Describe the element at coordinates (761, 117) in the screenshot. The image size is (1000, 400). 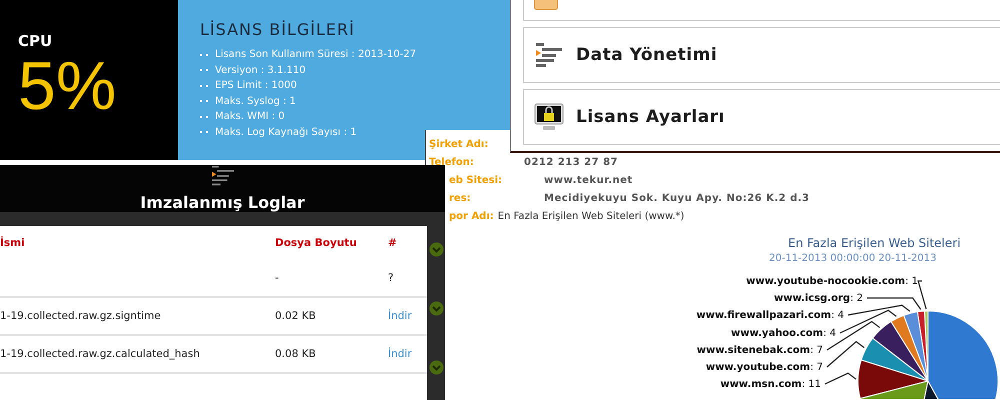
I see `menu-card: Lisans Ayarları` at that location.